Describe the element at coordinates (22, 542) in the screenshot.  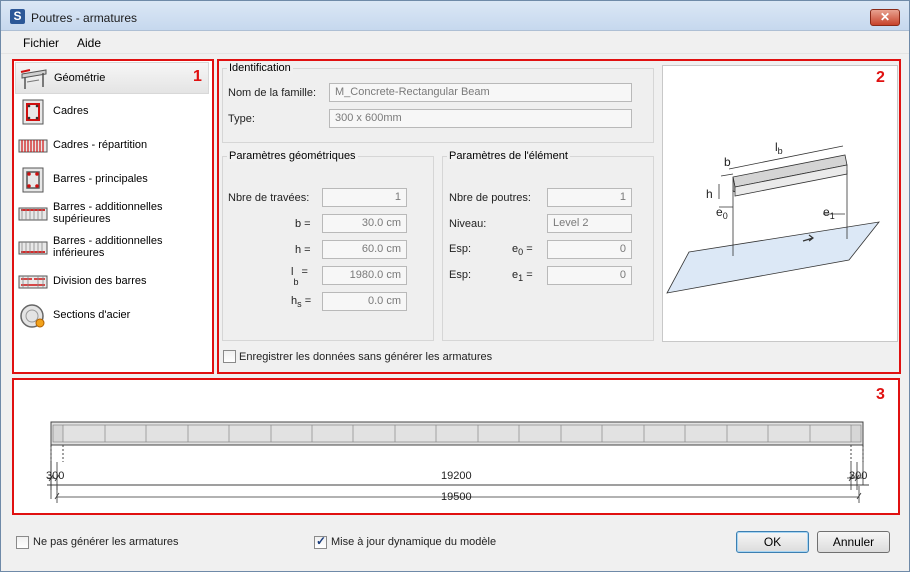
I see `no-generate-checkbox` at that location.